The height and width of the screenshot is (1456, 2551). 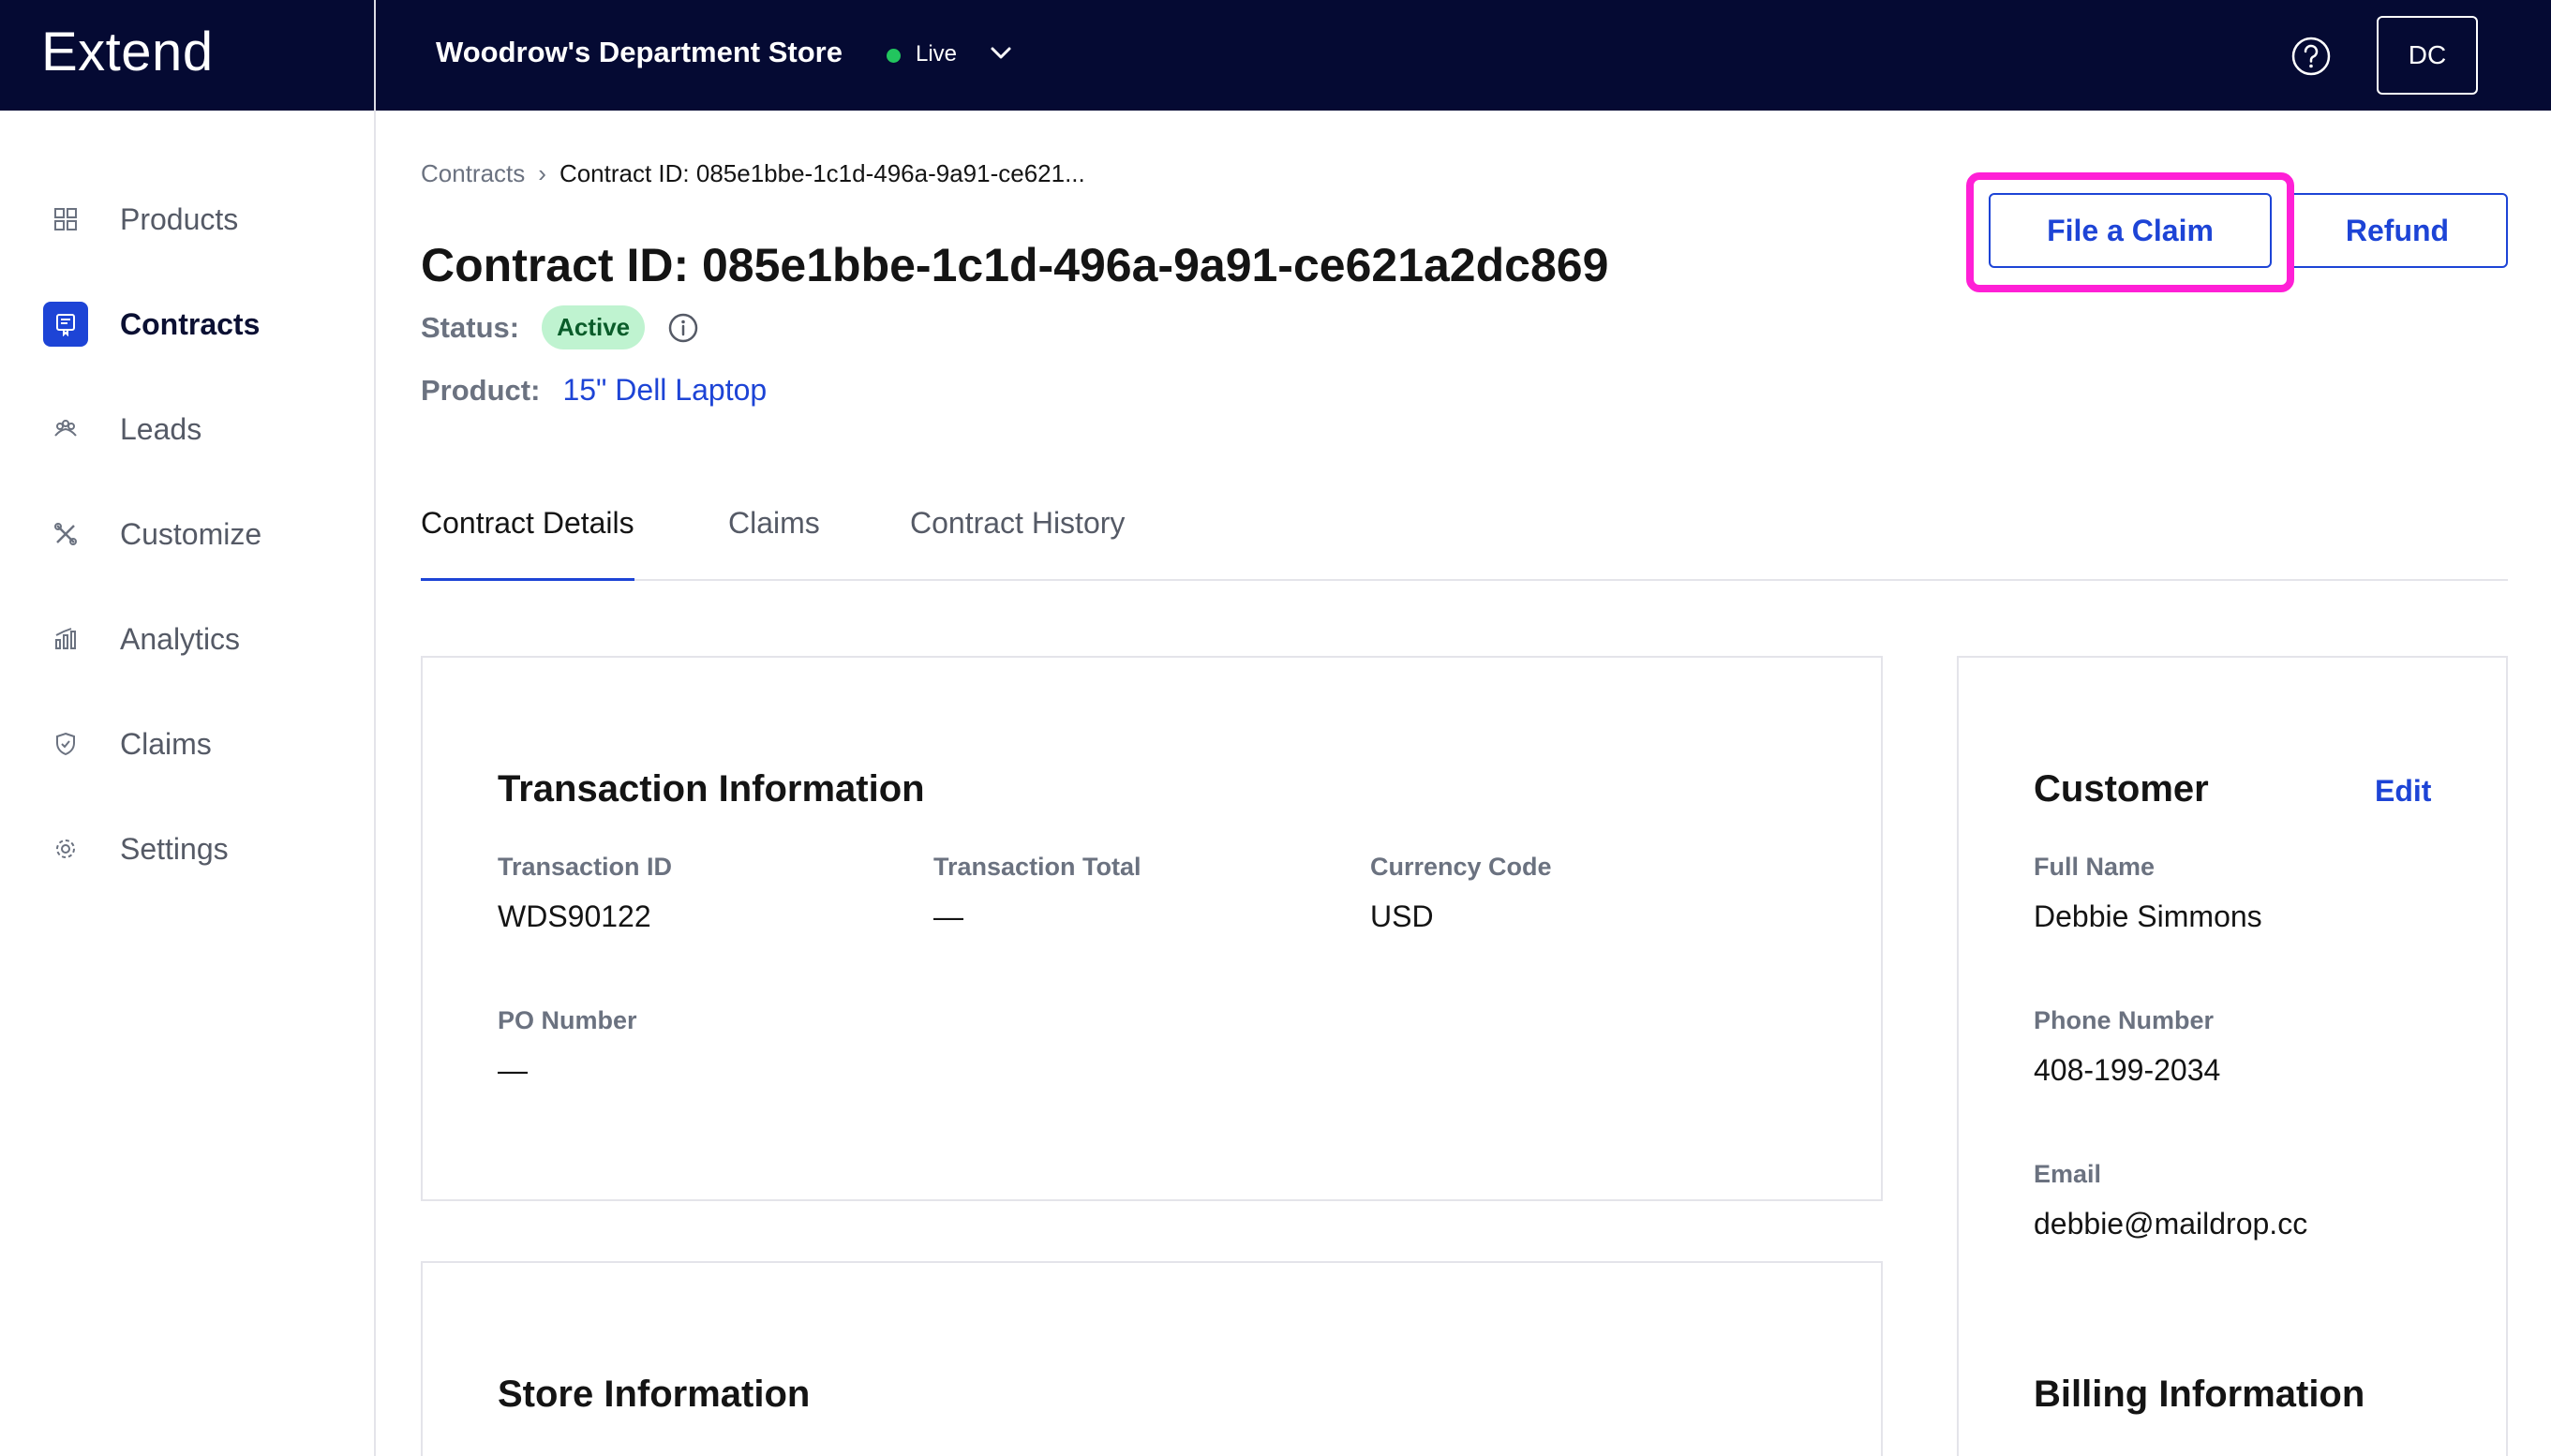 I want to click on transaction-title: Transaction Information, so click(x=712, y=789).